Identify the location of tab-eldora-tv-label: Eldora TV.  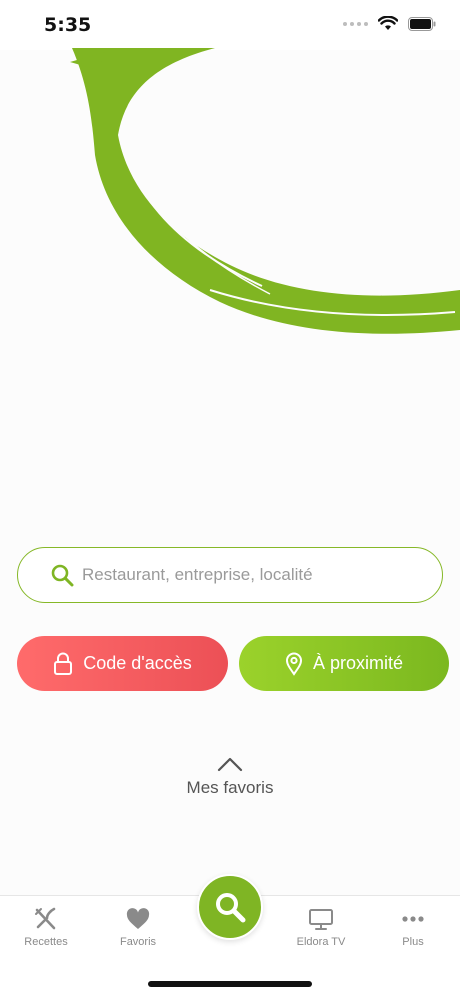
(321, 942).